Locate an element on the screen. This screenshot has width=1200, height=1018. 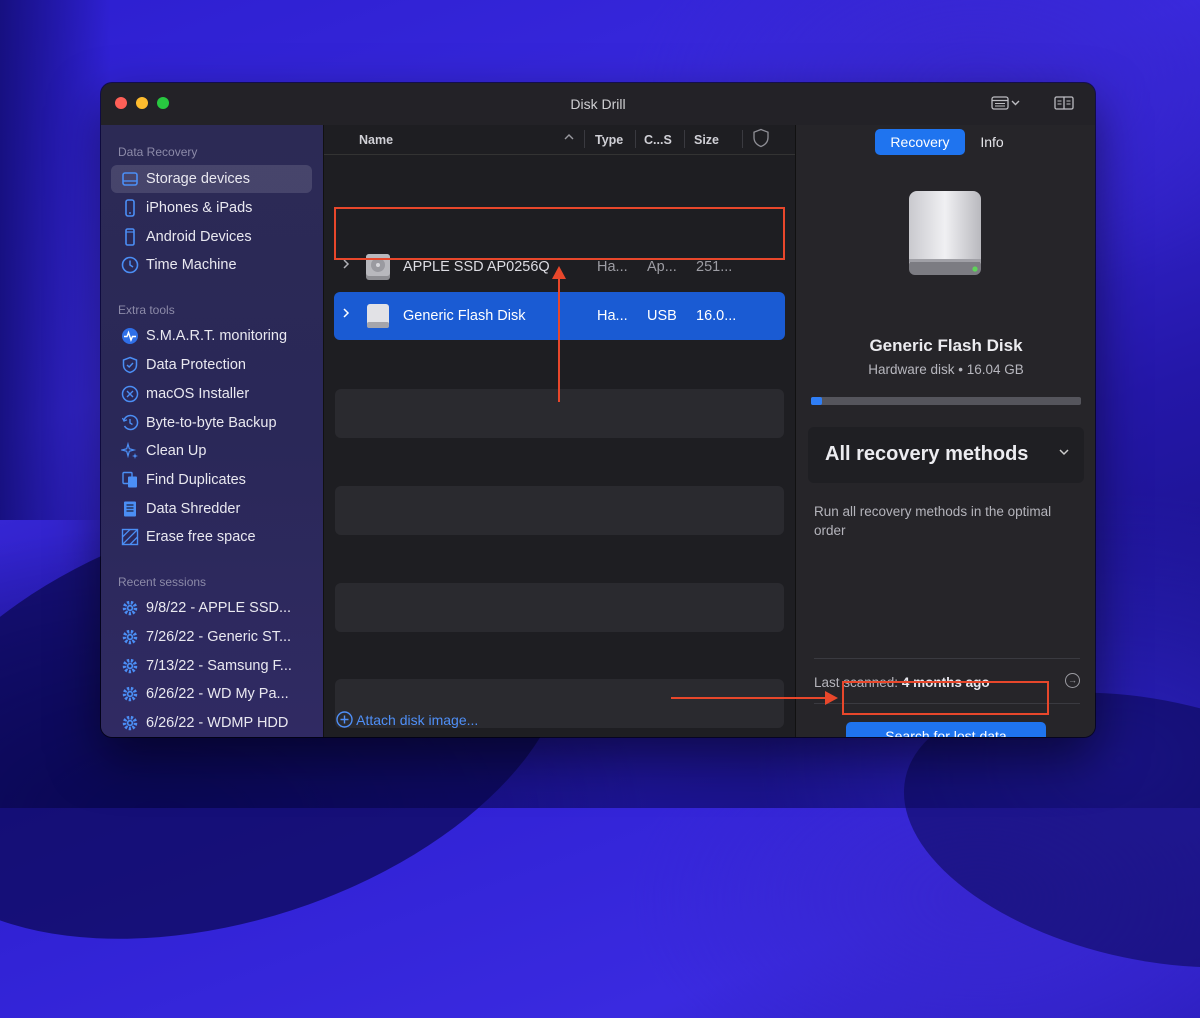
annotation-arrow-right is located at coordinates (749, 698).